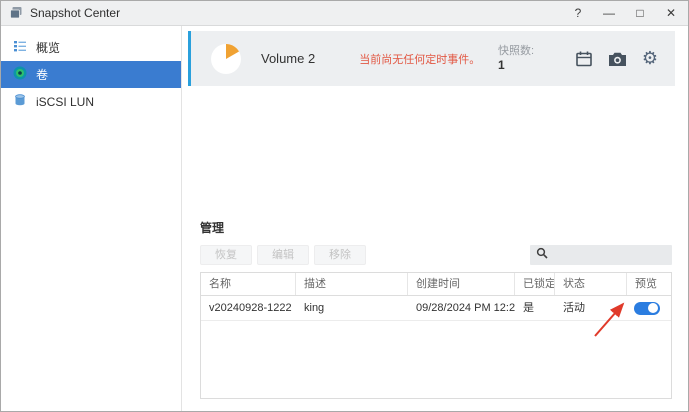  I want to click on sidebar-item-label: 卷, so click(42, 75).